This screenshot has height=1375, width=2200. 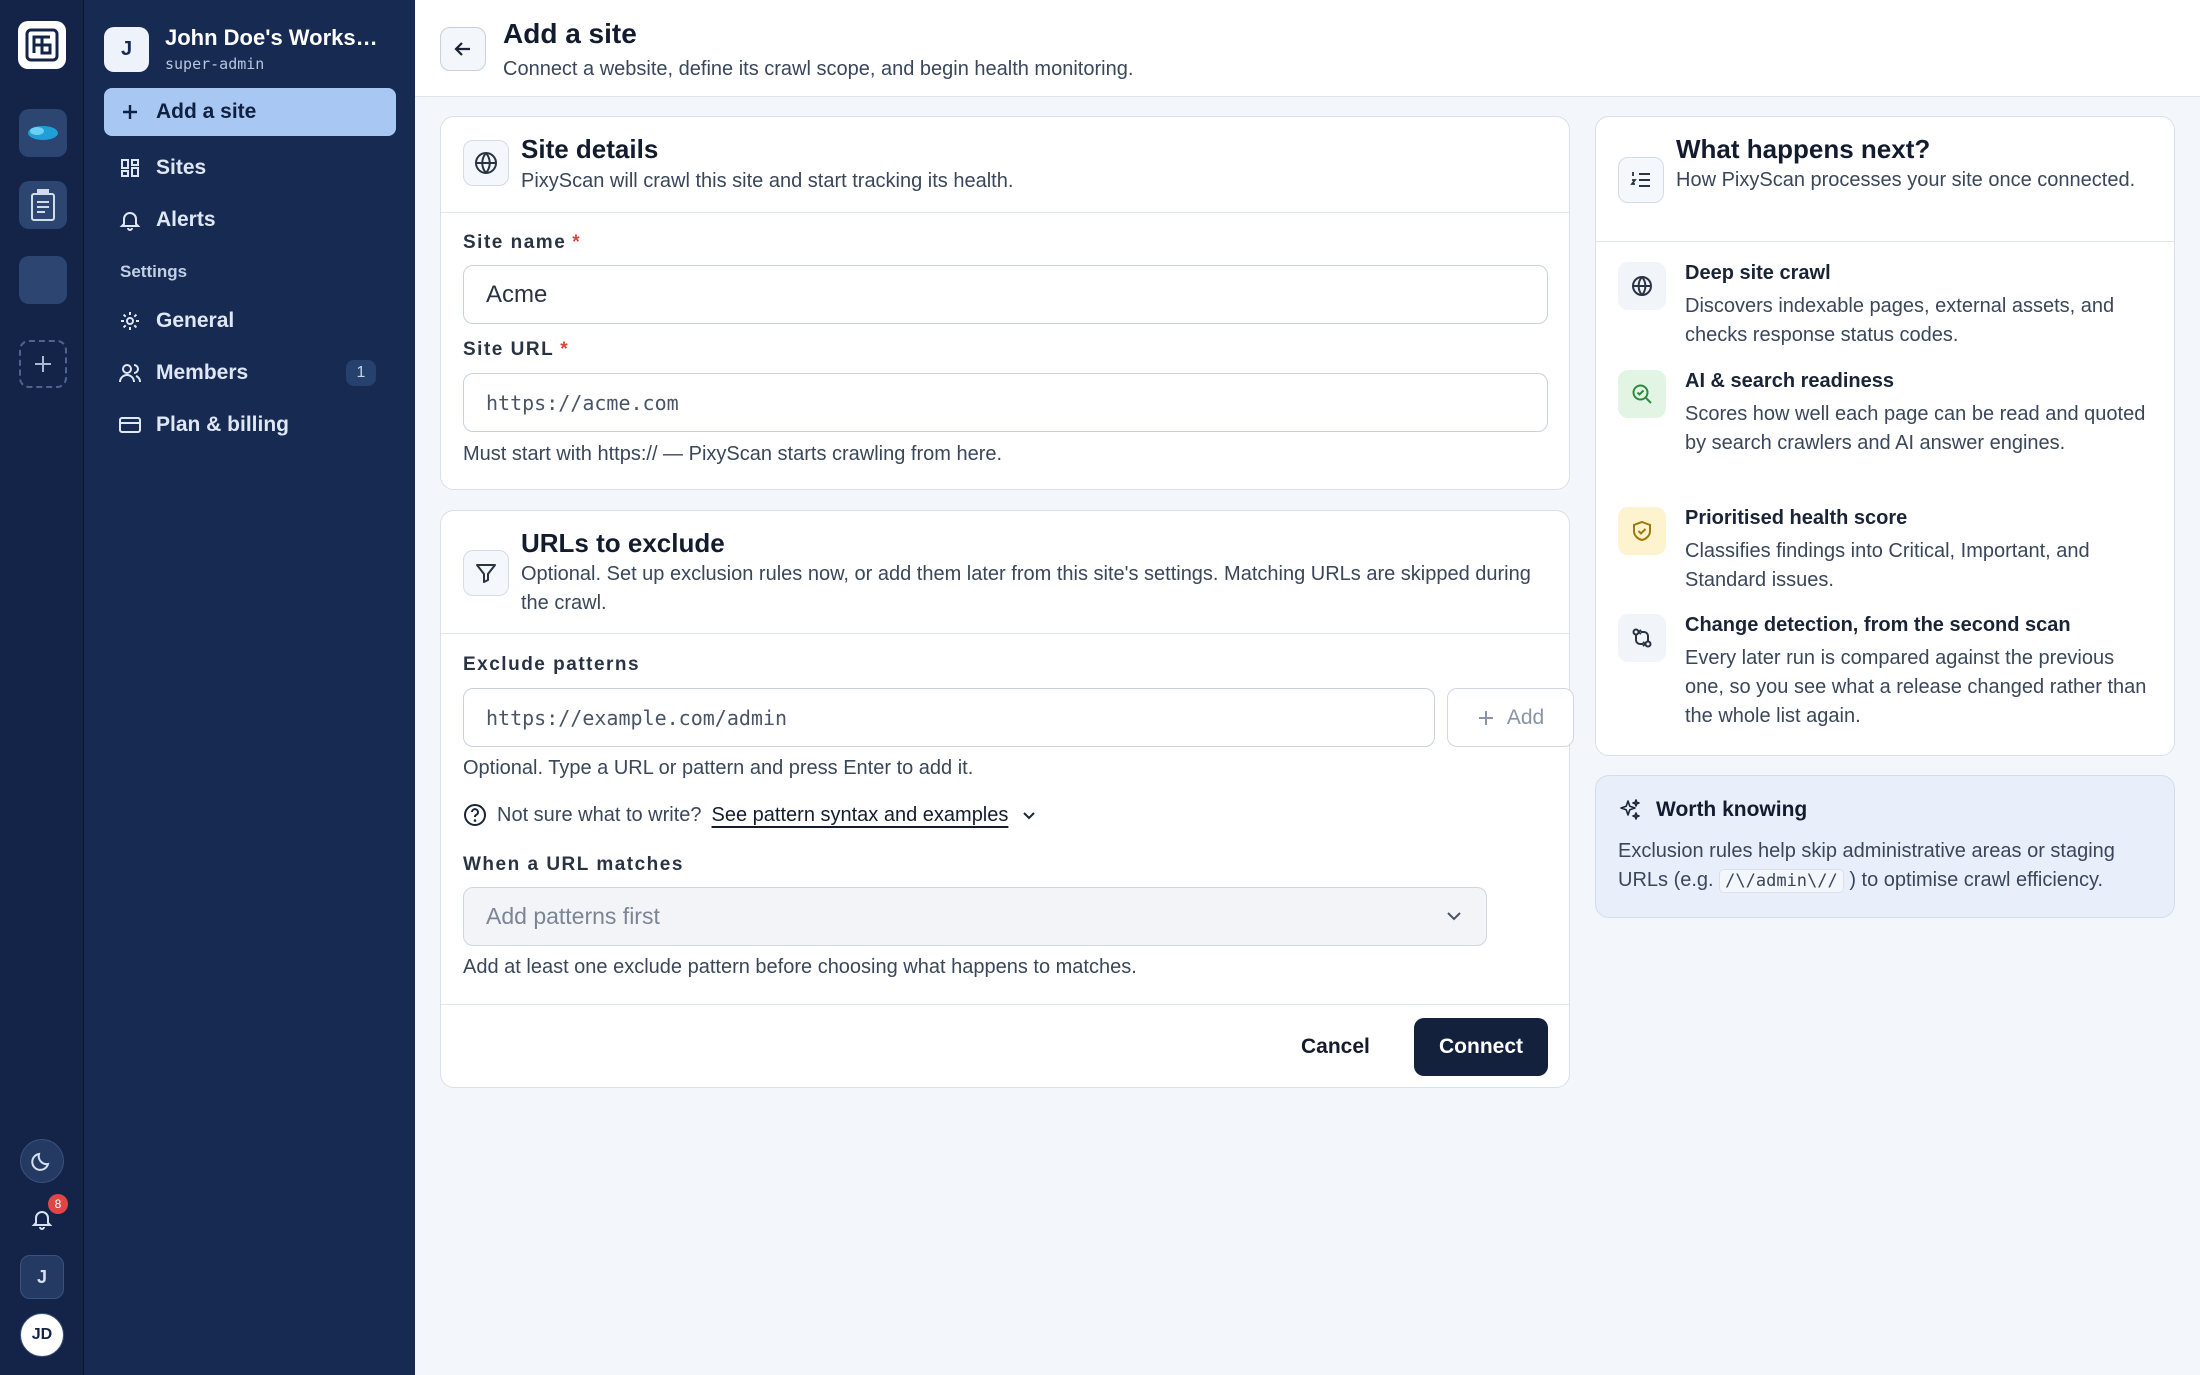 I want to click on what-next-title: What happens next?, so click(x=1803, y=149).